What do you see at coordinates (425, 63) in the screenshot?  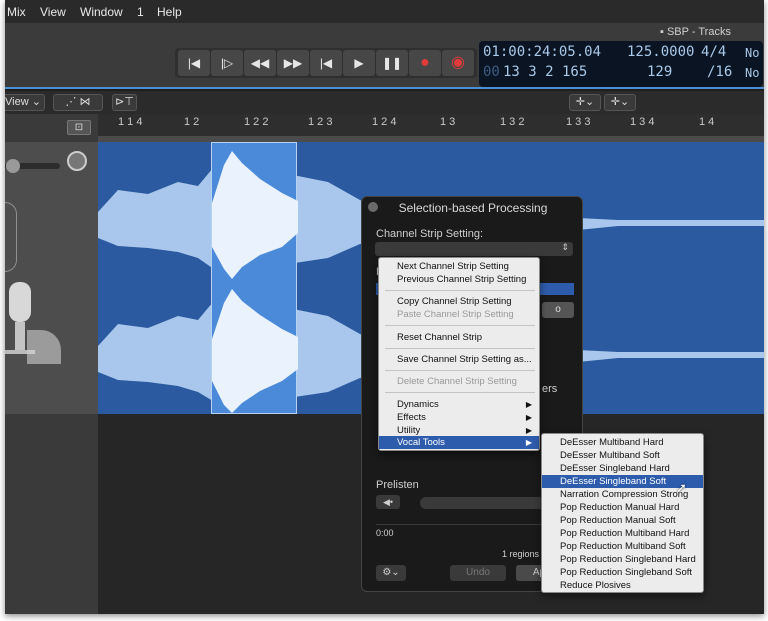 I see `record-button: ●` at bounding box center [425, 63].